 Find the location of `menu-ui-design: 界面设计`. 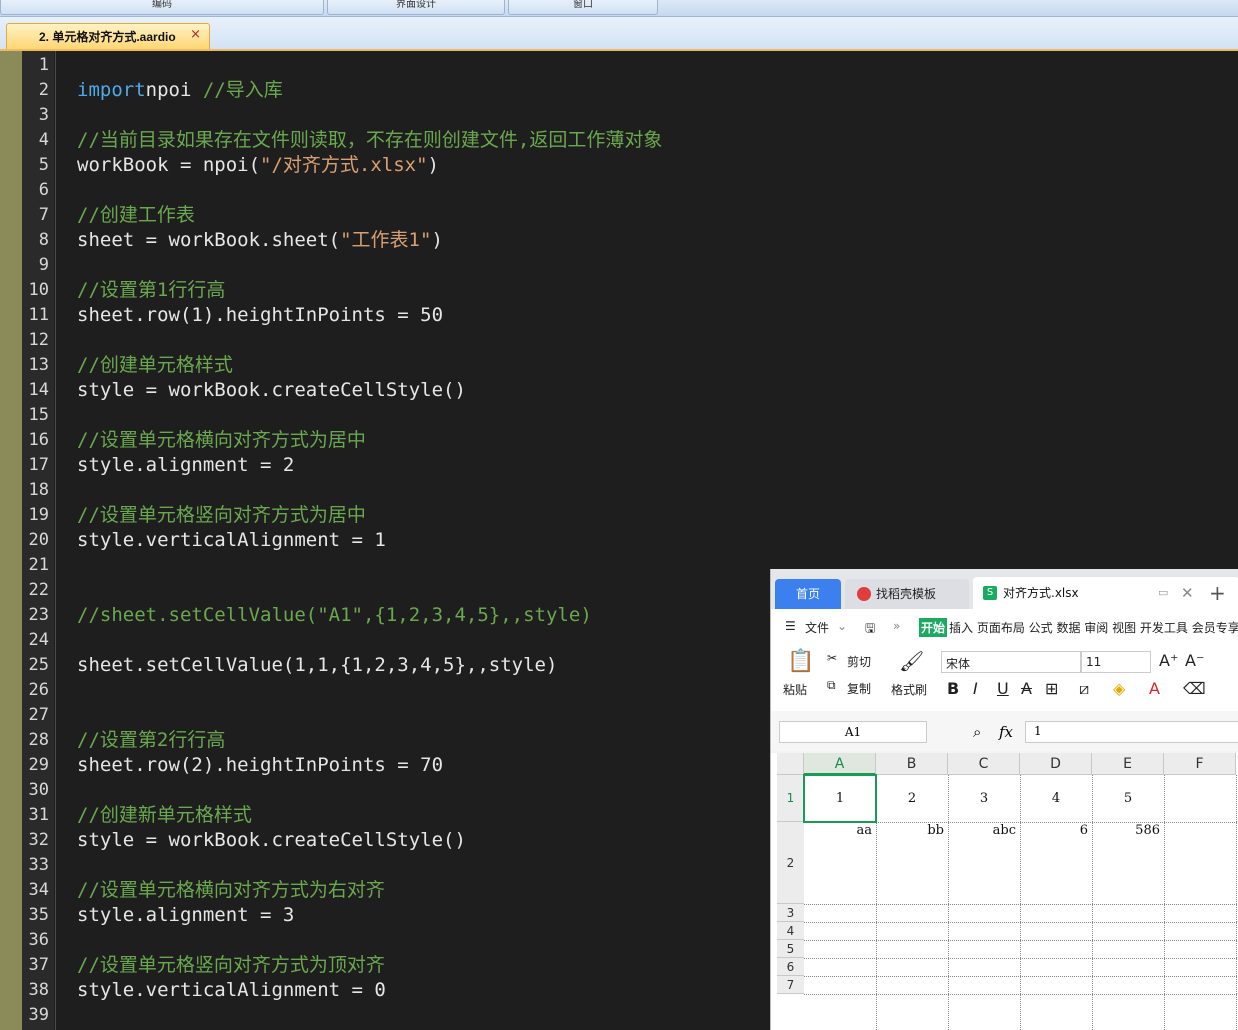

menu-ui-design: 界面设计 is located at coordinates (416, 7).